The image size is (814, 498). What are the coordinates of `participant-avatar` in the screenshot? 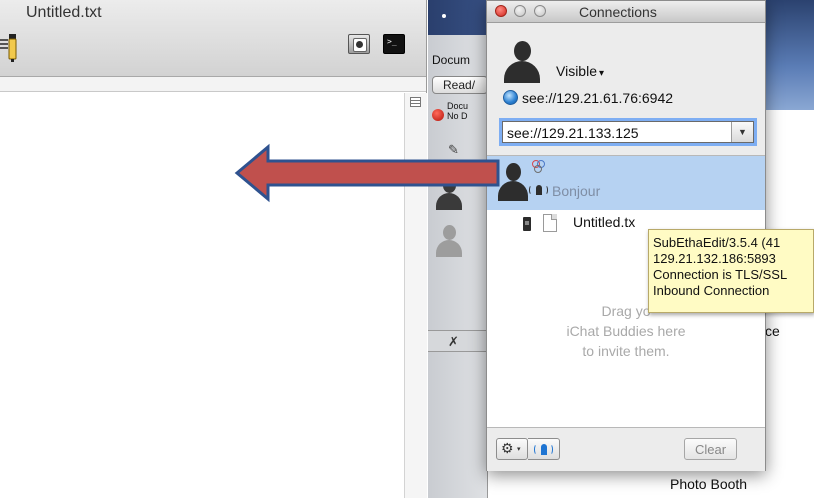 It's located at (449, 242).